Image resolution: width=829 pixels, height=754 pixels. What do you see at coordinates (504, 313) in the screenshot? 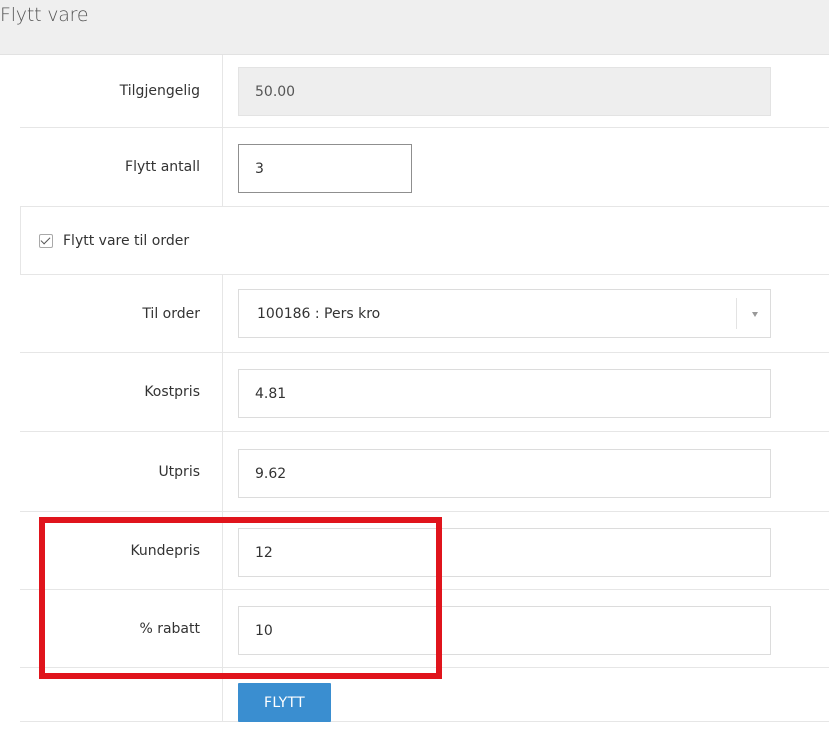
I see `to-order-select: 100186 : Pers kro` at bounding box center [504, 313].